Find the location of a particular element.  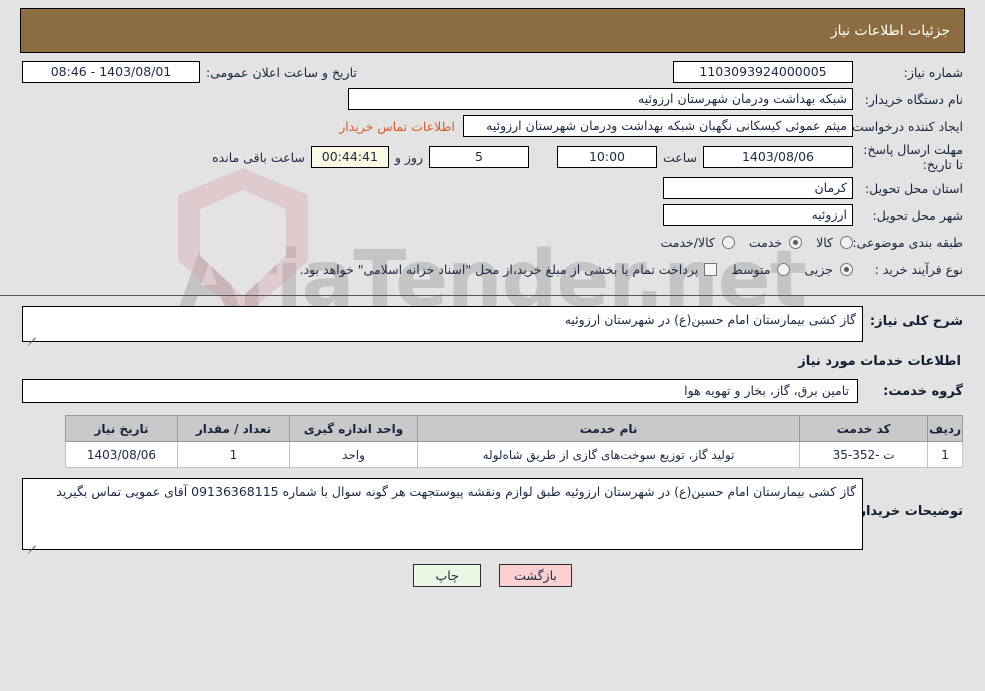

services-section-title: اطلاعات خدمات مورد نیاز is located at coordinates (879, 361).